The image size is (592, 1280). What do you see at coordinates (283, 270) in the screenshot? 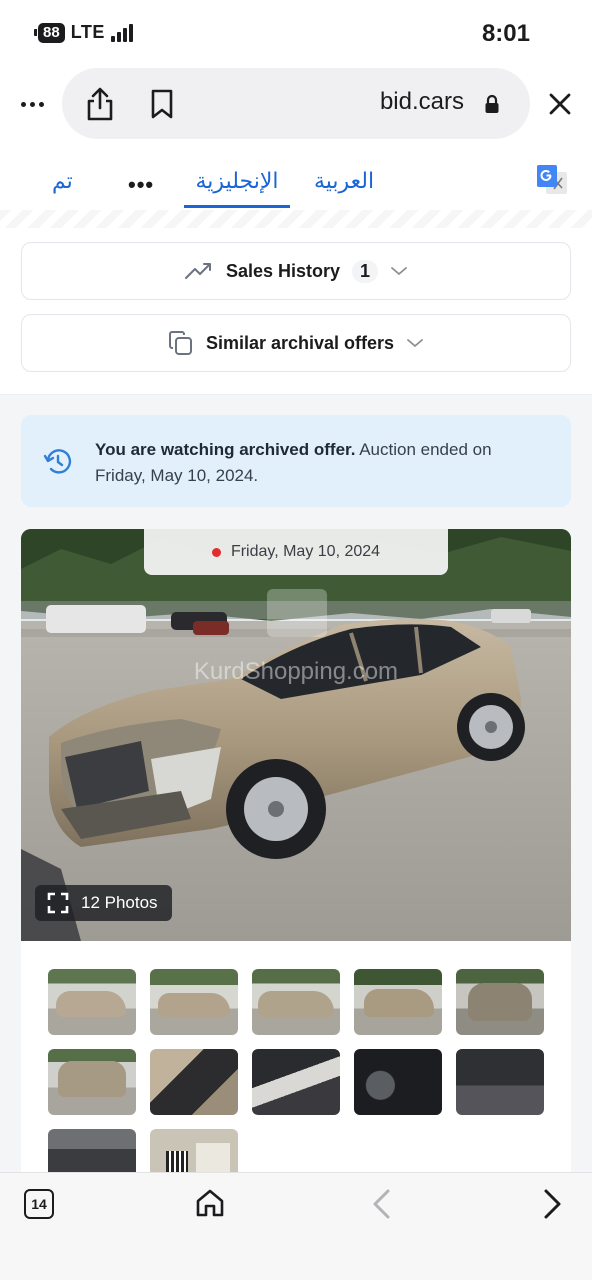
I see `sales-history-label: Sales History` at bounding box center [283, 270].